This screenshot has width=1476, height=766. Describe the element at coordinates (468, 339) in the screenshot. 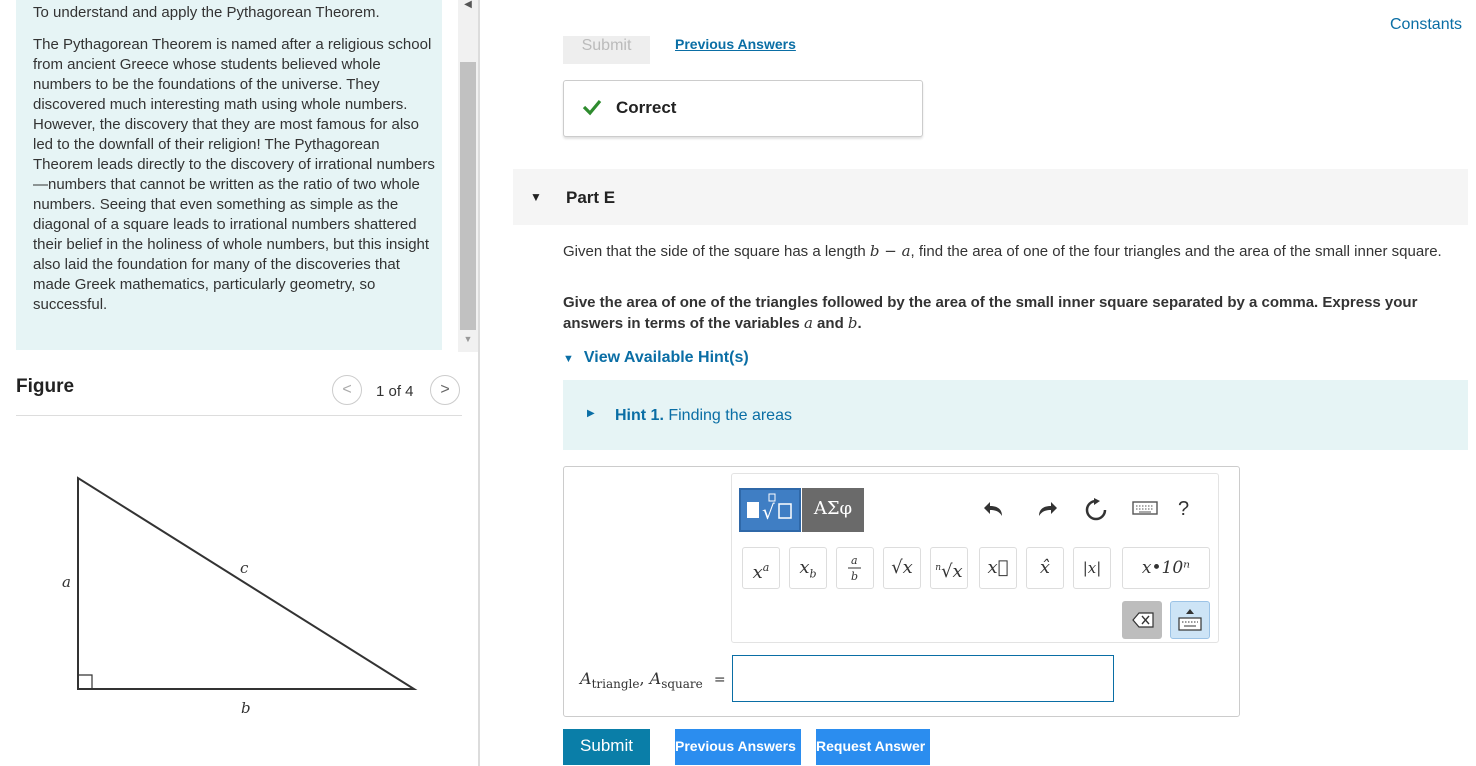

I see `scroll-down-arrow-icon: ▼` at that location.